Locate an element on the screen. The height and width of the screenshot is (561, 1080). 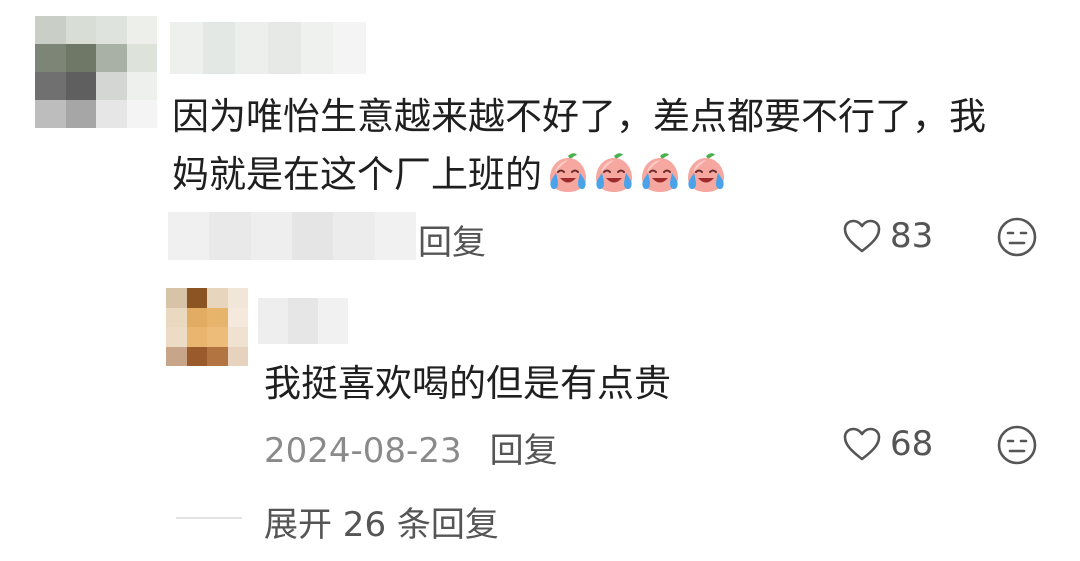
reply-avatar is located at coordinates (207, 327).